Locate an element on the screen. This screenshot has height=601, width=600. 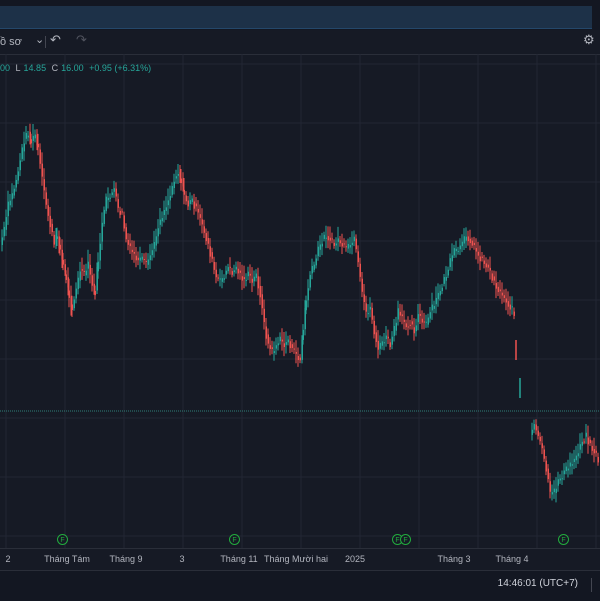
time-axis-label: Tháng 9 is located at coordinates (126, 559).